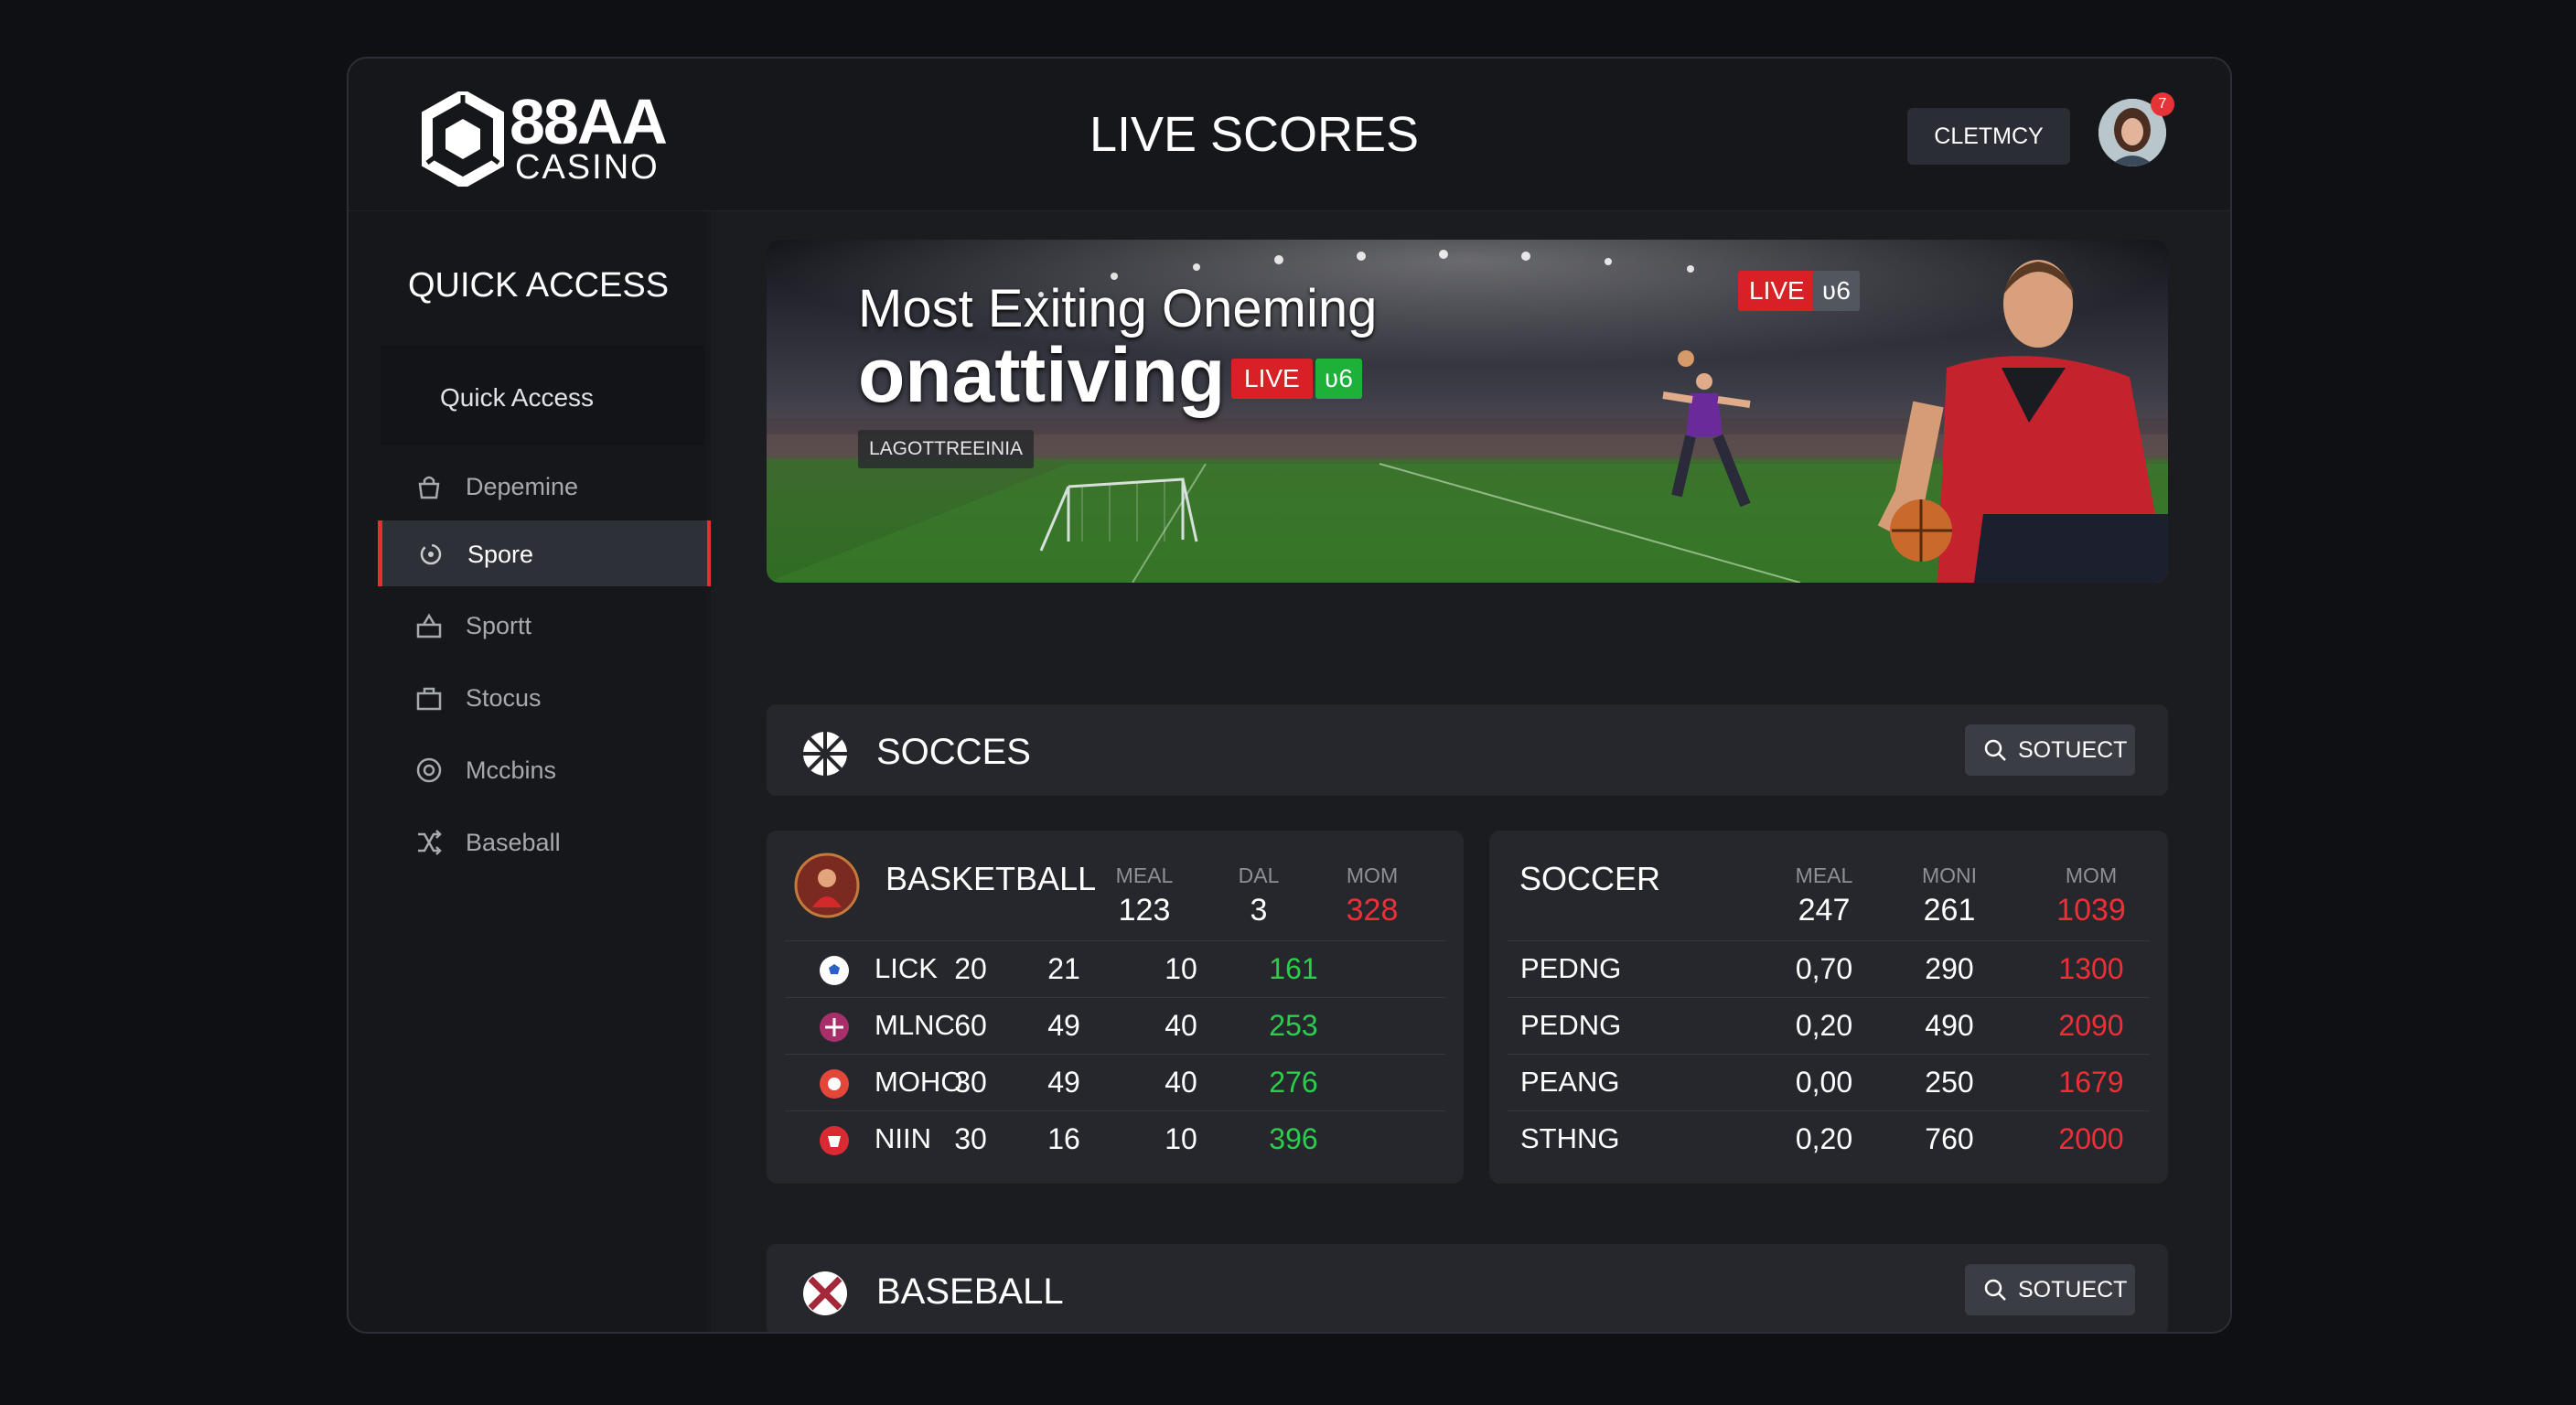 This screenshot has height=1405, width=2576. I want to click on column-header: DAL, so click(1259, 875).